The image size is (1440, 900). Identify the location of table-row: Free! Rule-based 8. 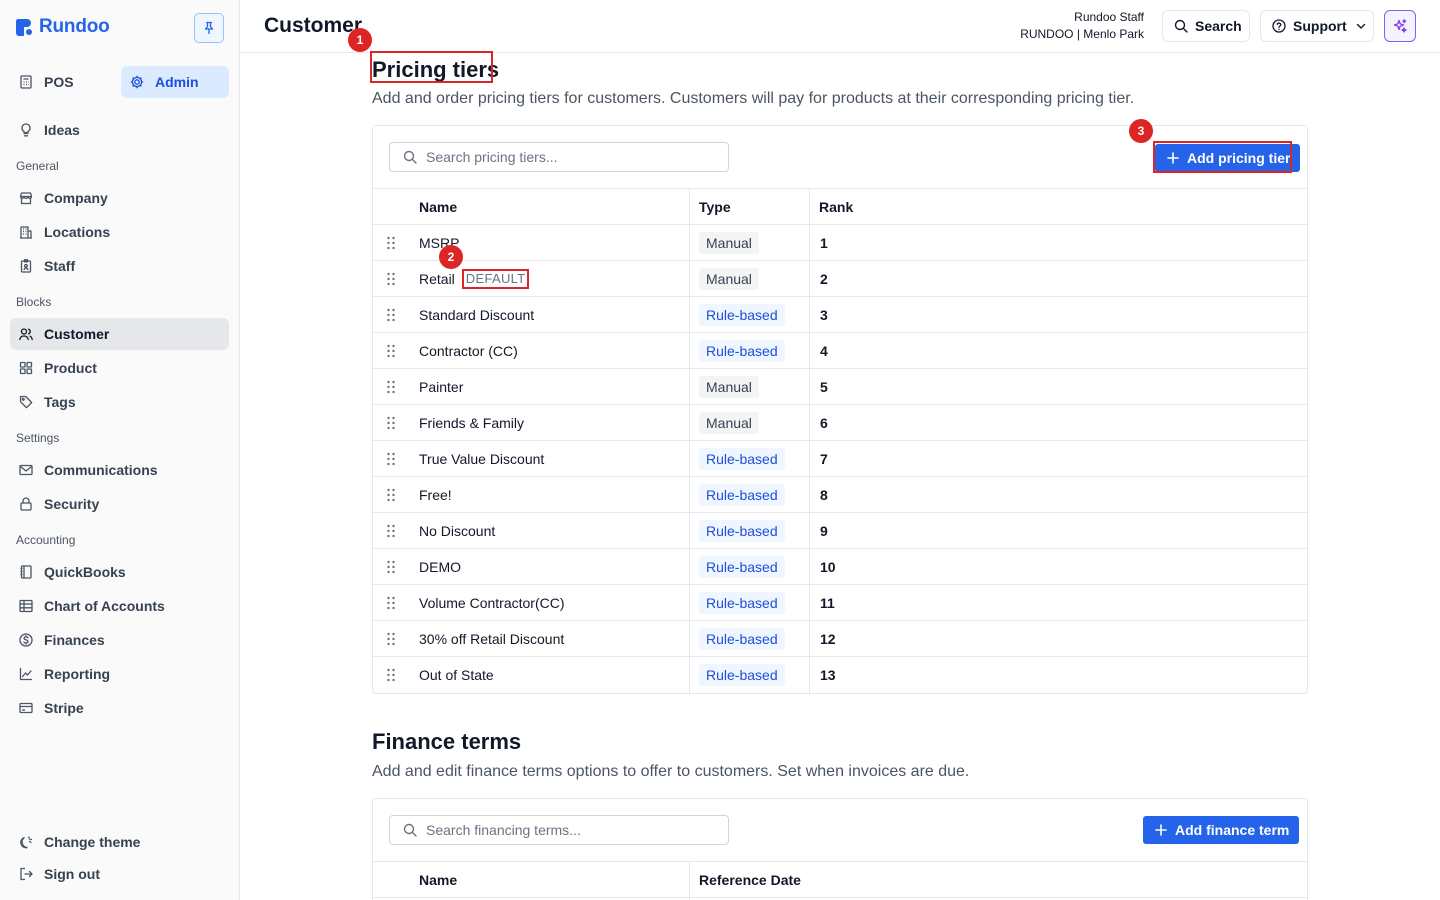
(840, 495).